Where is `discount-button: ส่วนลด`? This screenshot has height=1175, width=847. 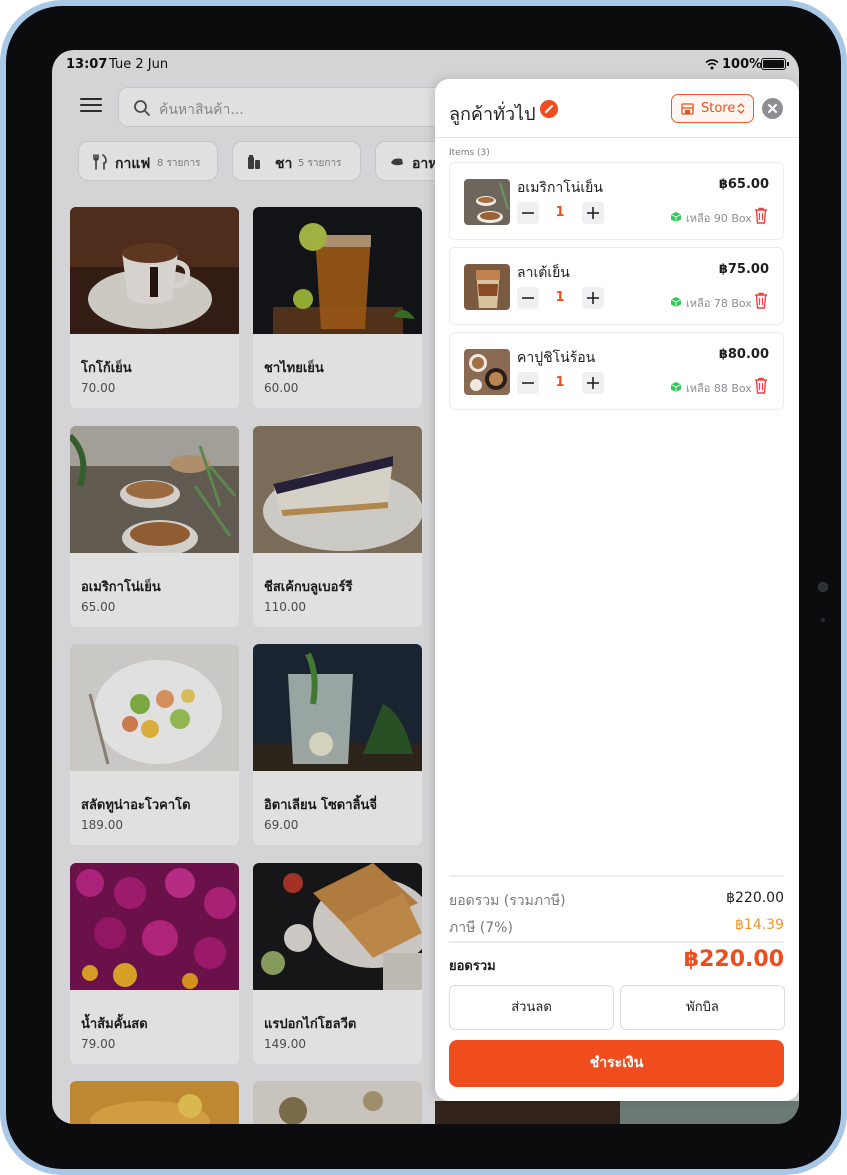
discount-button: ส่วนลด is located at coordinates (531, 1007).